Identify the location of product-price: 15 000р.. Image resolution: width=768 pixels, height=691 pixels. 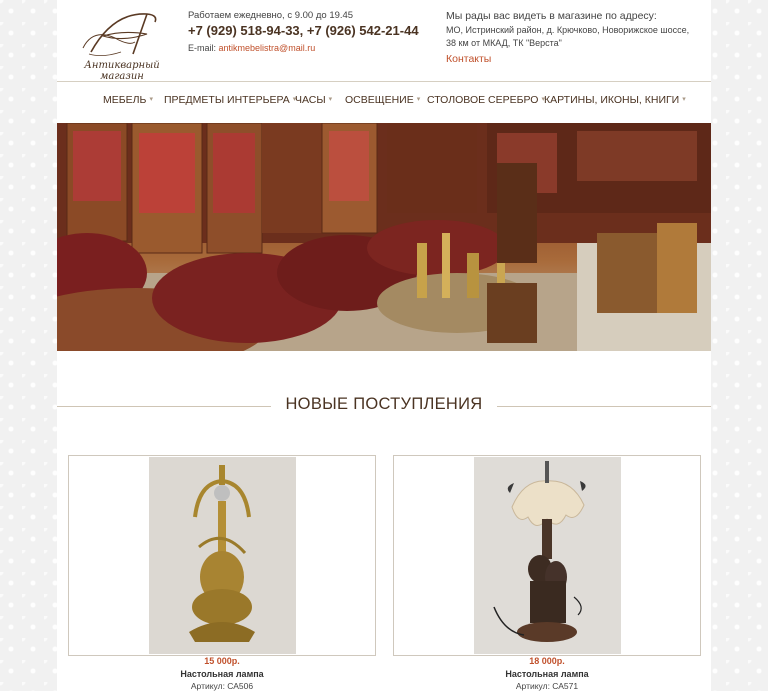
(222, 661).